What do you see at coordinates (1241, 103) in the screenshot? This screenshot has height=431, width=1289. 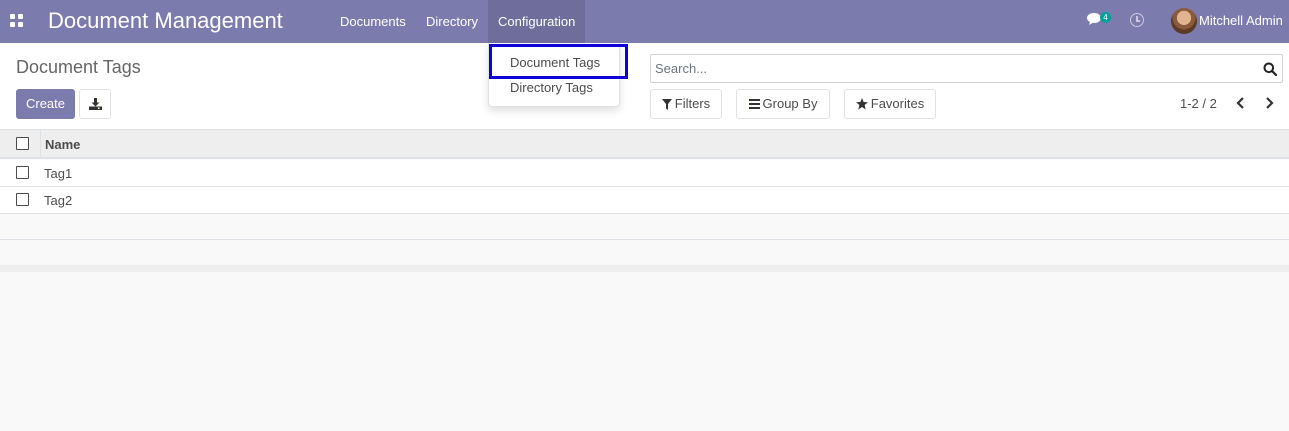 I see `pager-previous-icon` at bounding box center [1241, 103].